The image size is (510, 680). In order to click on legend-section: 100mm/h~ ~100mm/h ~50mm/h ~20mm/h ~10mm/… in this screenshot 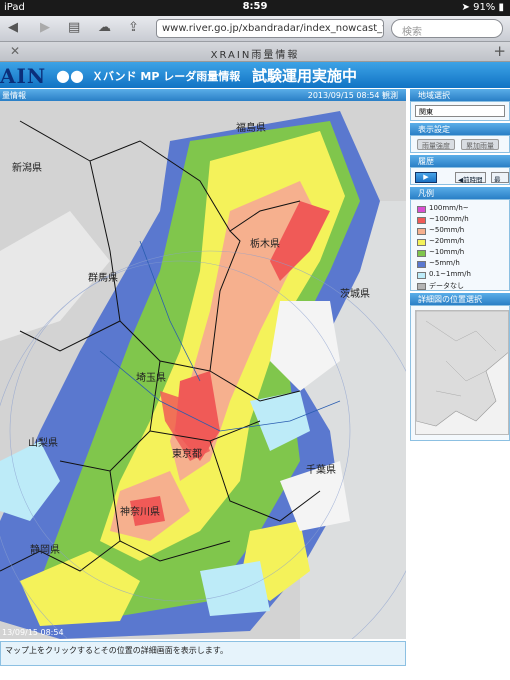, I will do `click(460, 245)`.